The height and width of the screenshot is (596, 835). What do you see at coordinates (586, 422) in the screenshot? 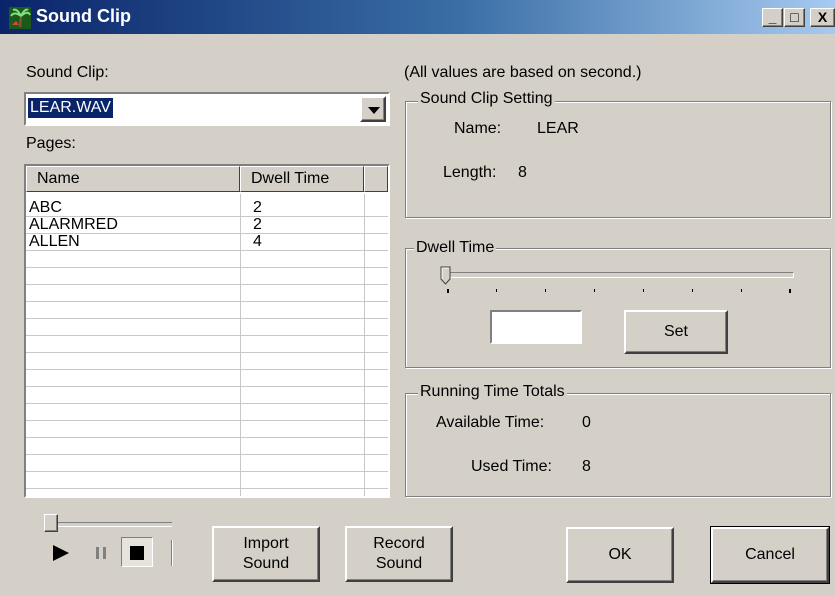
I see `available-time-value: 0` at bounding box center [586, 422].